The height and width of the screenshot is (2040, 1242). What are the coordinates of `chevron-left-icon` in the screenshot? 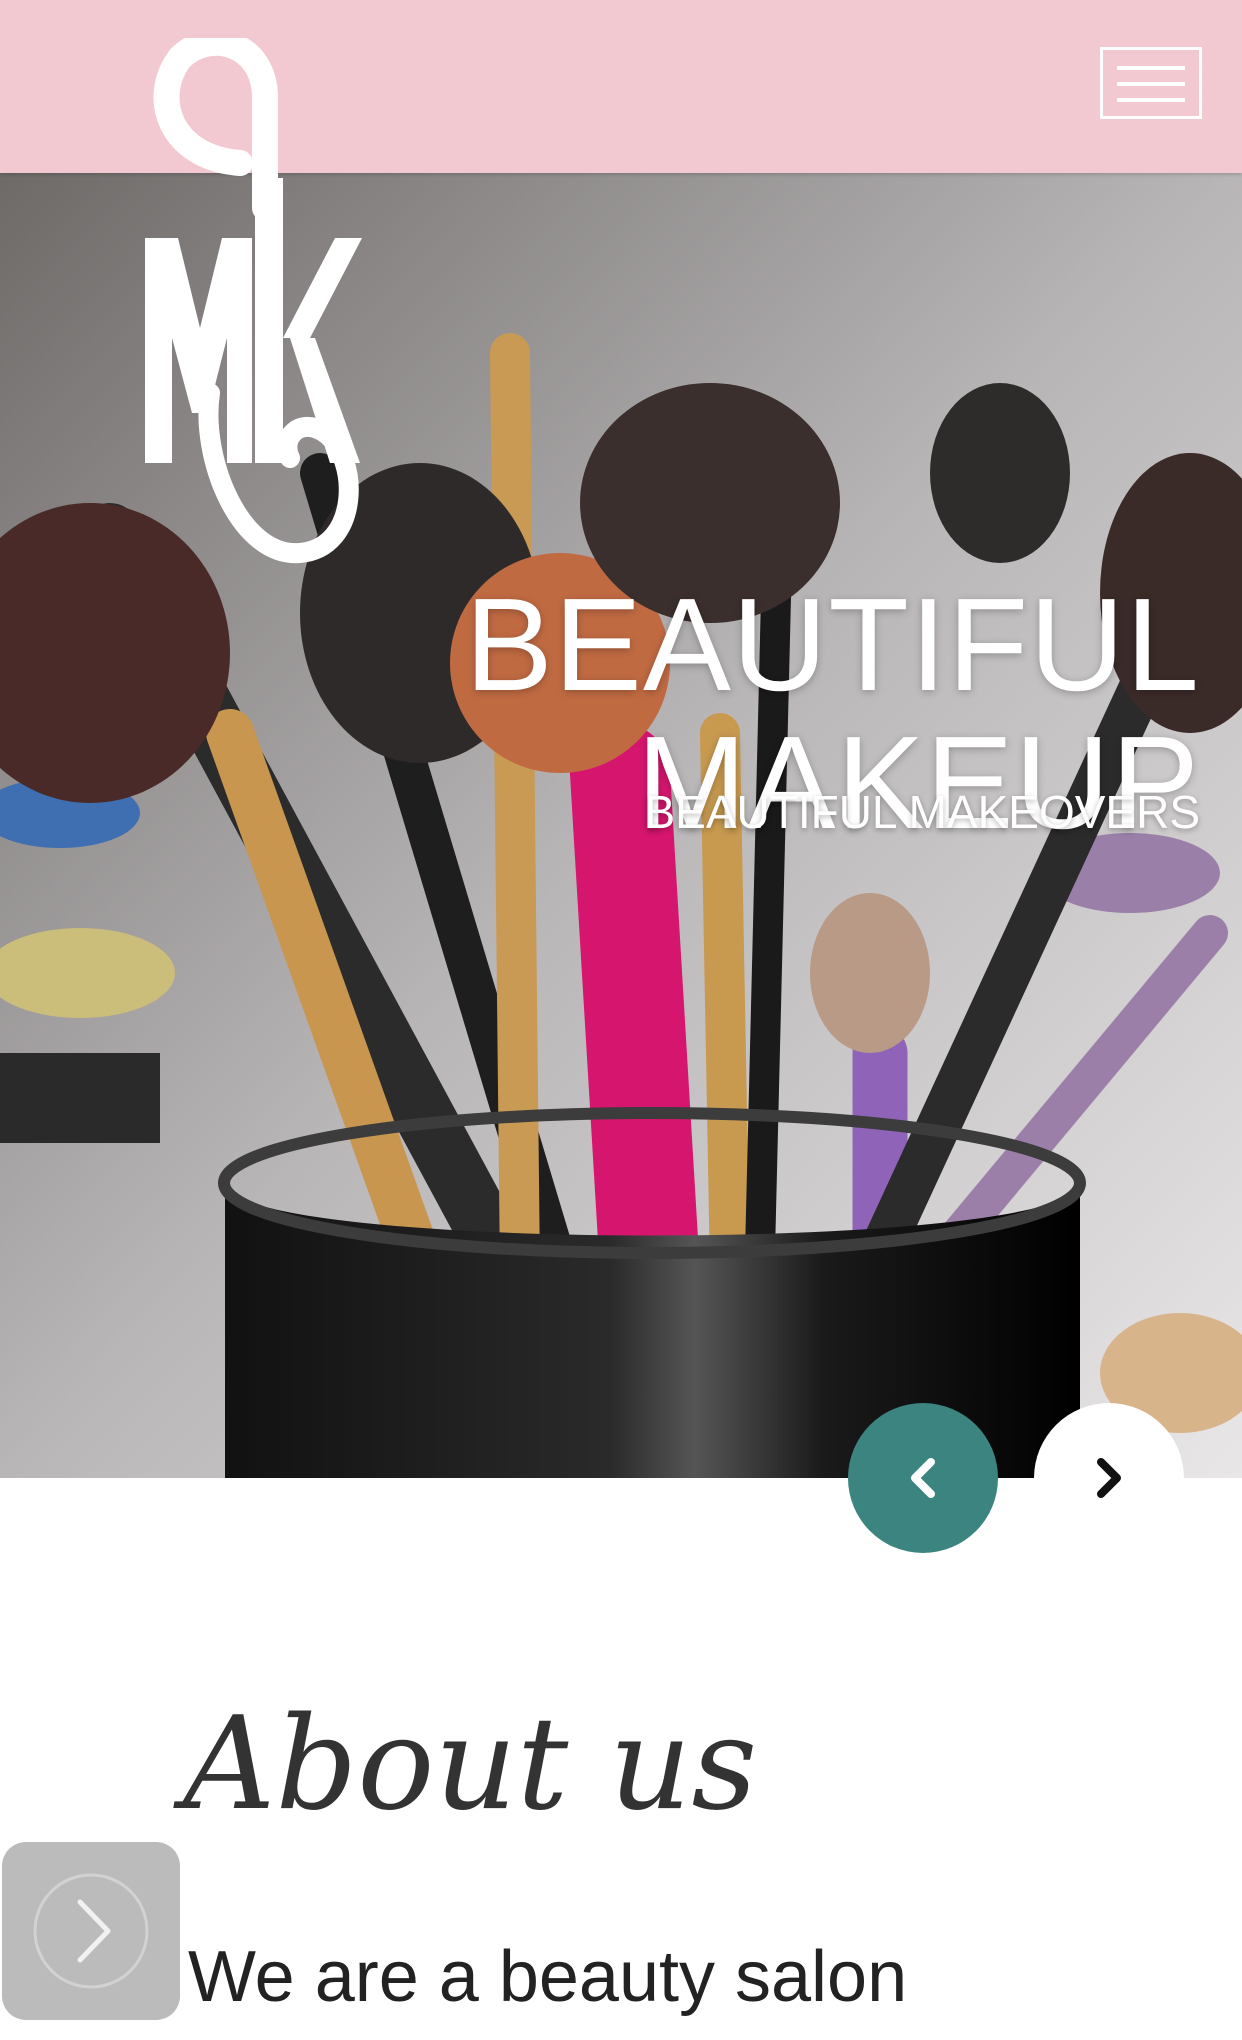 It's located at (923, 1478).